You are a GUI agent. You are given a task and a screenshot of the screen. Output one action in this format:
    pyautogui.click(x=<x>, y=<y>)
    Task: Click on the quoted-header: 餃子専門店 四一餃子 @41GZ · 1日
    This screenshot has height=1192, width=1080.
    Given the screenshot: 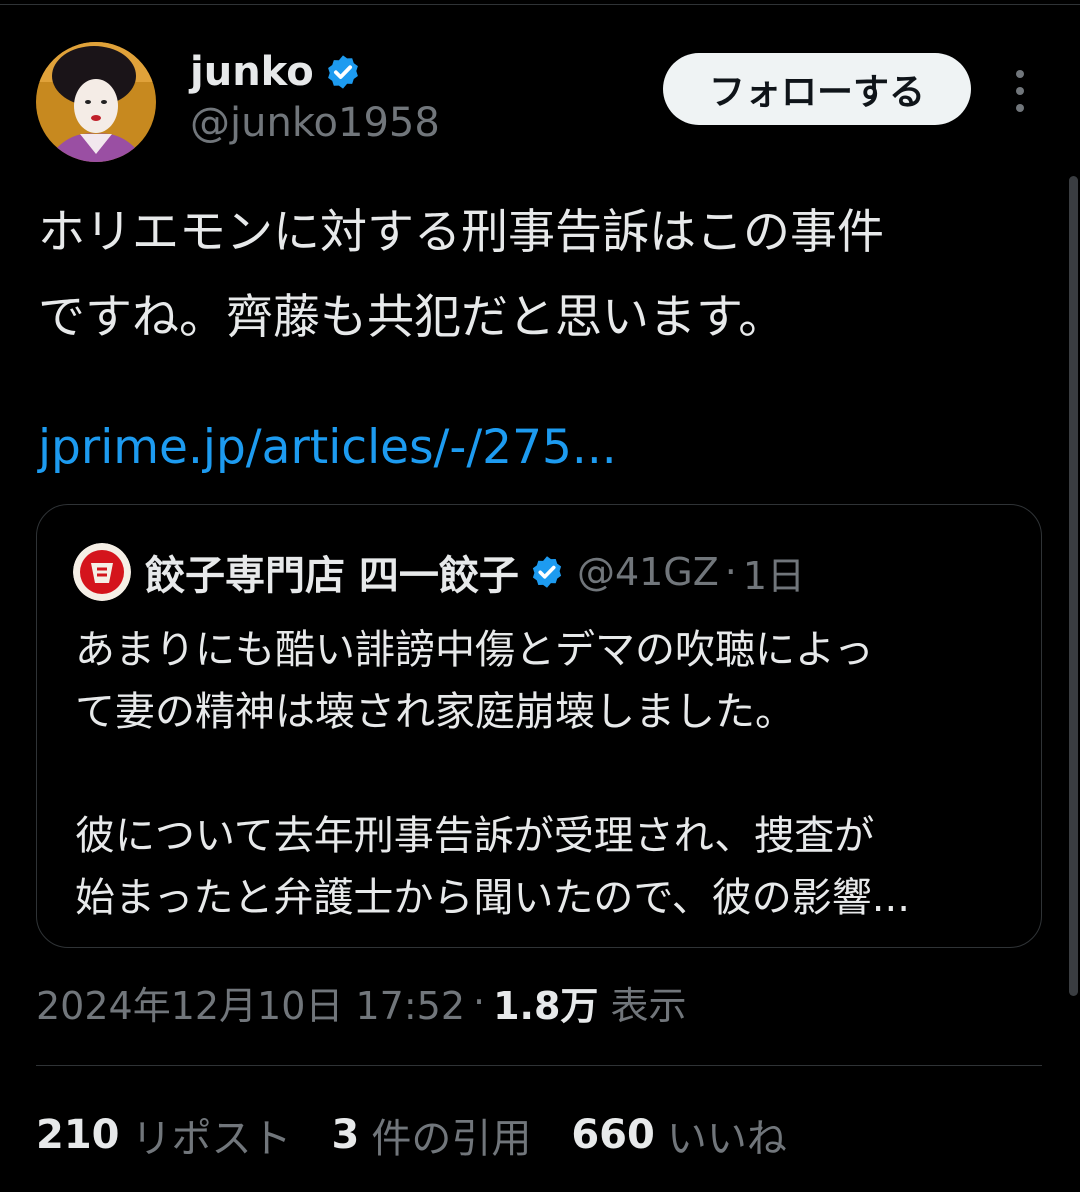 What is the action you would take?
    pyautogui.click(x=475, y=572)
    